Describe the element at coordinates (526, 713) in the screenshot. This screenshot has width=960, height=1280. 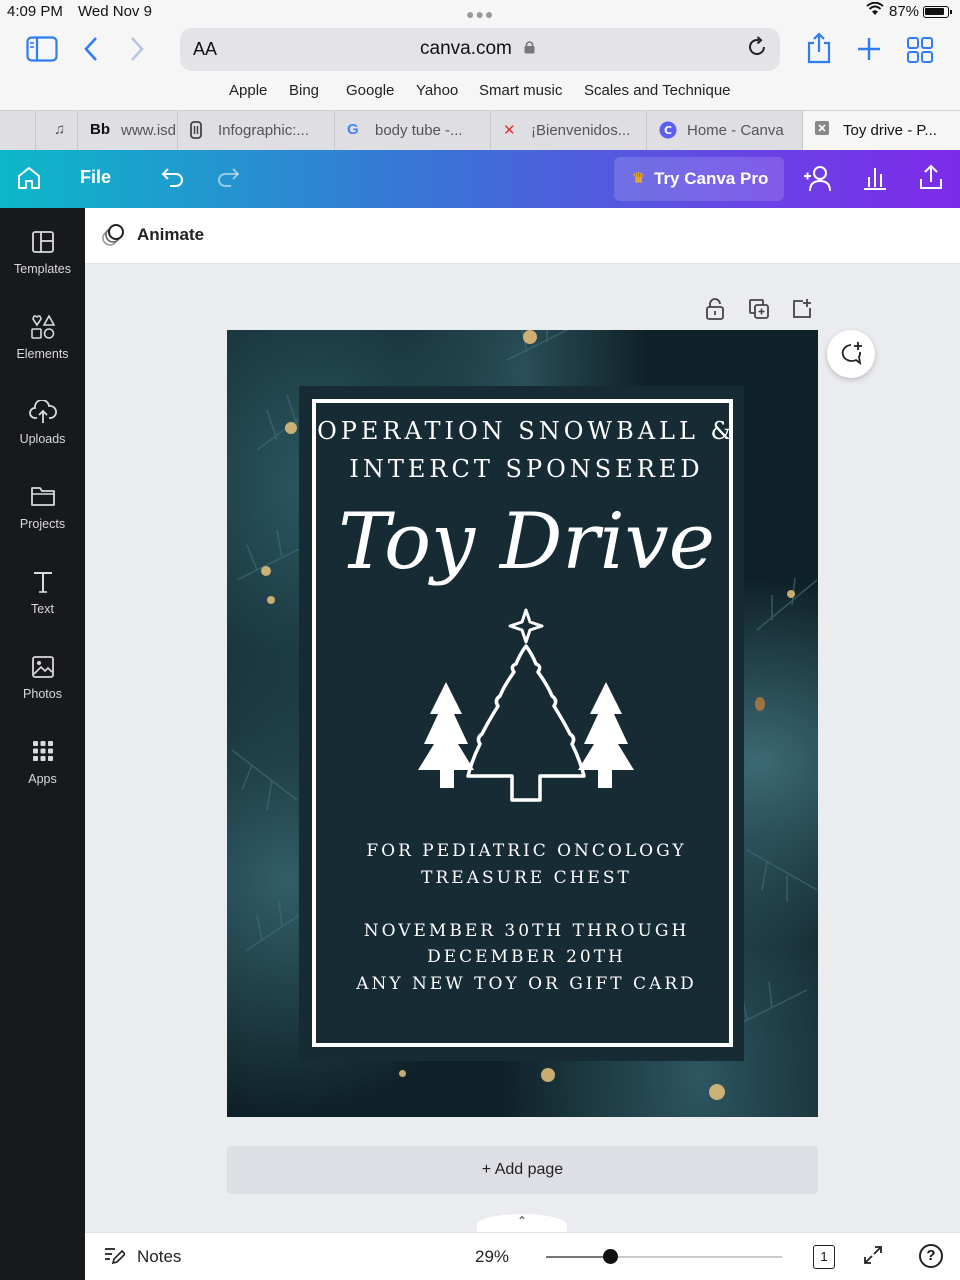
I see `christmas-trees-icon` at that location.